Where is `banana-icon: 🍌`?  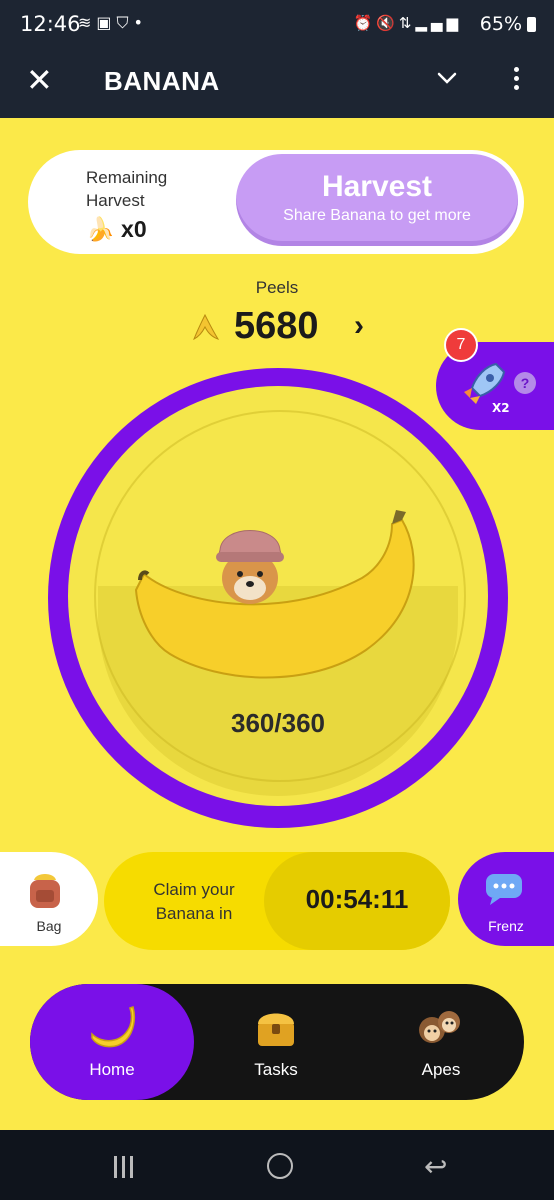 banana-icon: 🍌 is located at coordinates (100, 229).